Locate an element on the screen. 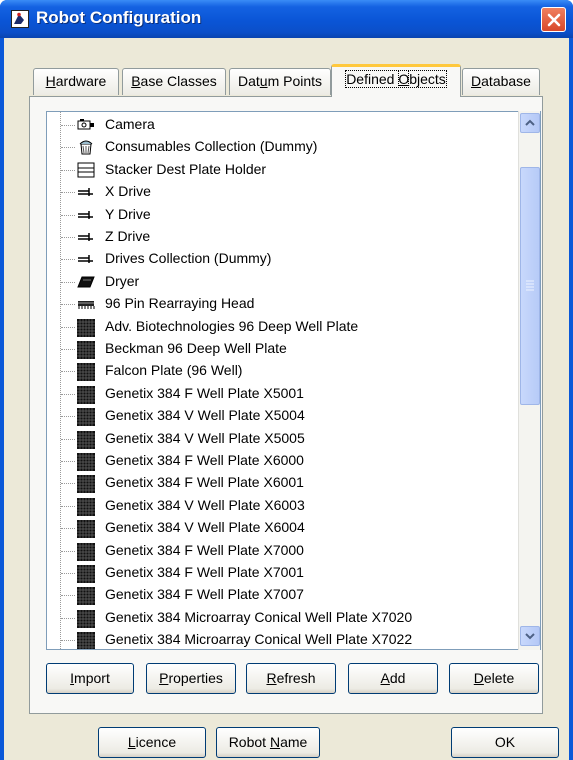 The width and height of the screenshot is (573, 760). delete-button: Delete is located at coordinates (494, 678).